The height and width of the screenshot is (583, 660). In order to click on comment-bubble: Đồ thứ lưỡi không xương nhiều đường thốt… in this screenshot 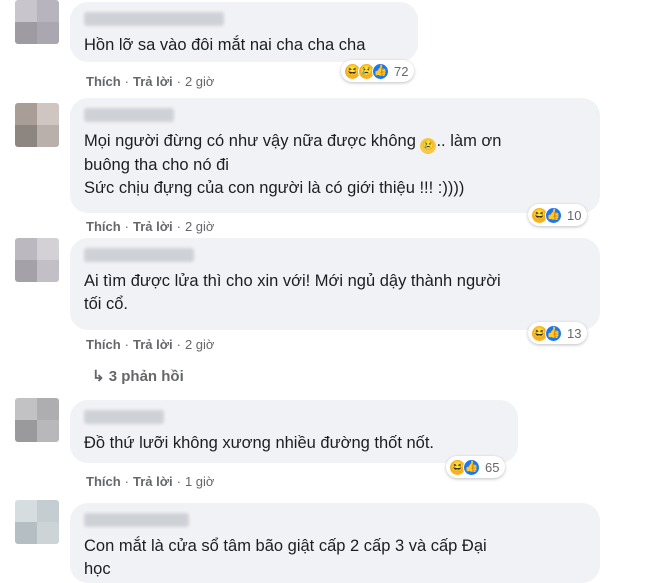, I will do `click(294, 431)`.